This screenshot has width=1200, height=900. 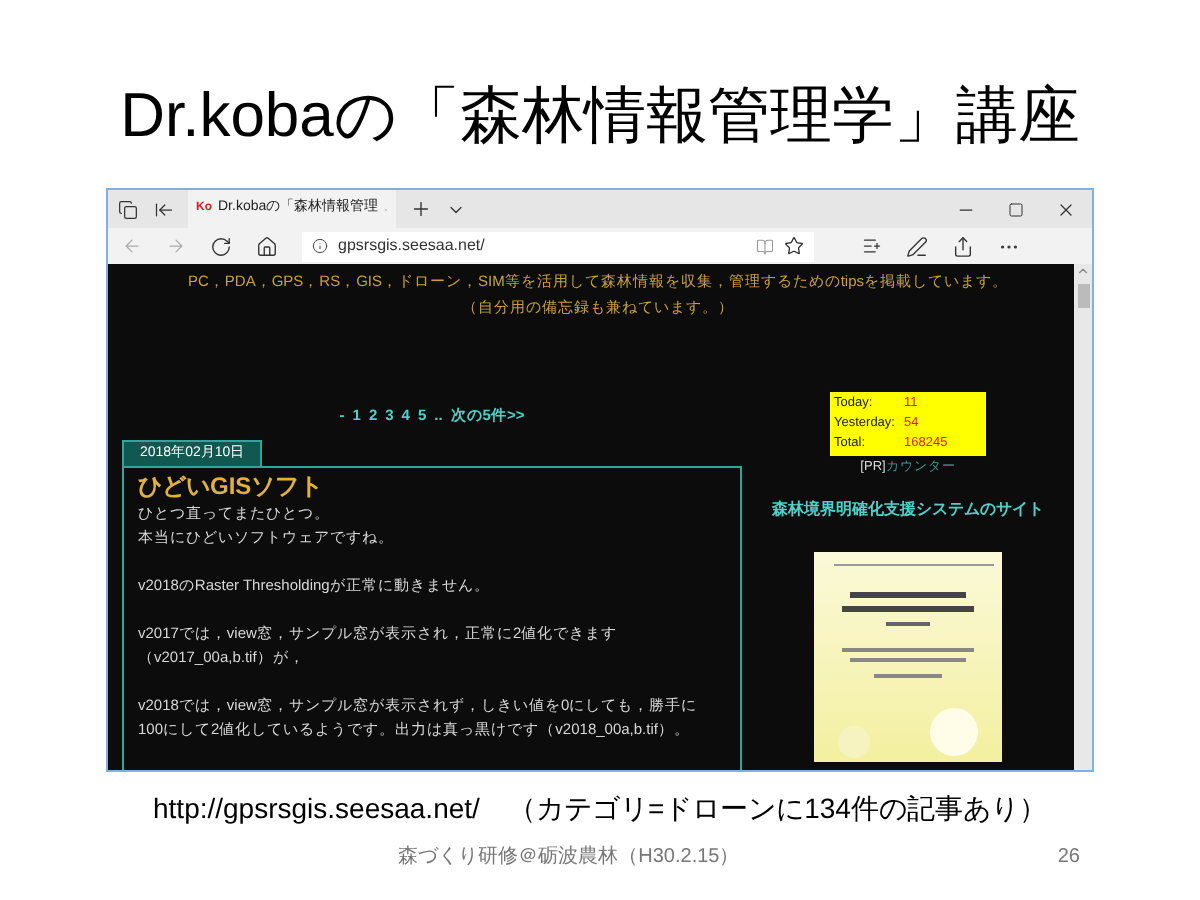 What do you see at coordinates (320, 246) in the screenshot?
I see `info-icon` at bounding box center [320, 246].